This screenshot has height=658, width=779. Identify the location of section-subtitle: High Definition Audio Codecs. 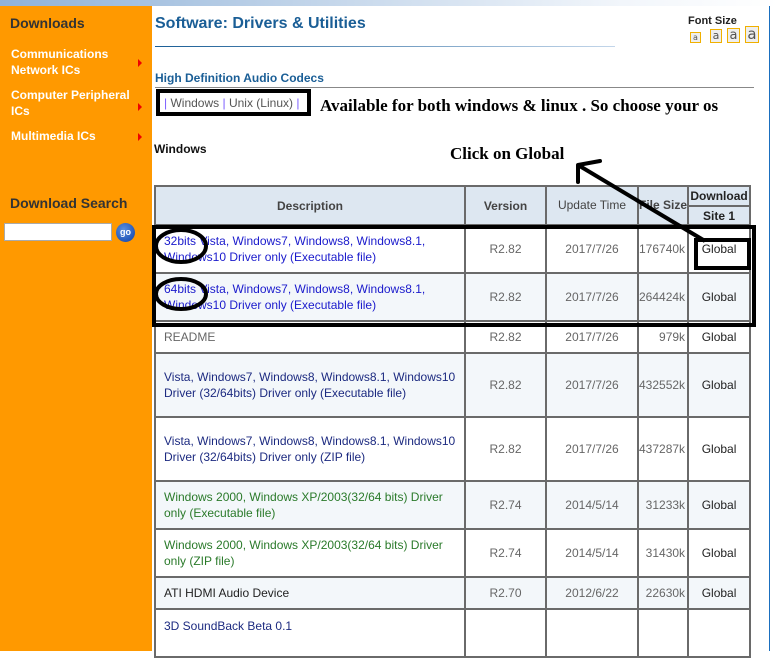
(239, 78).